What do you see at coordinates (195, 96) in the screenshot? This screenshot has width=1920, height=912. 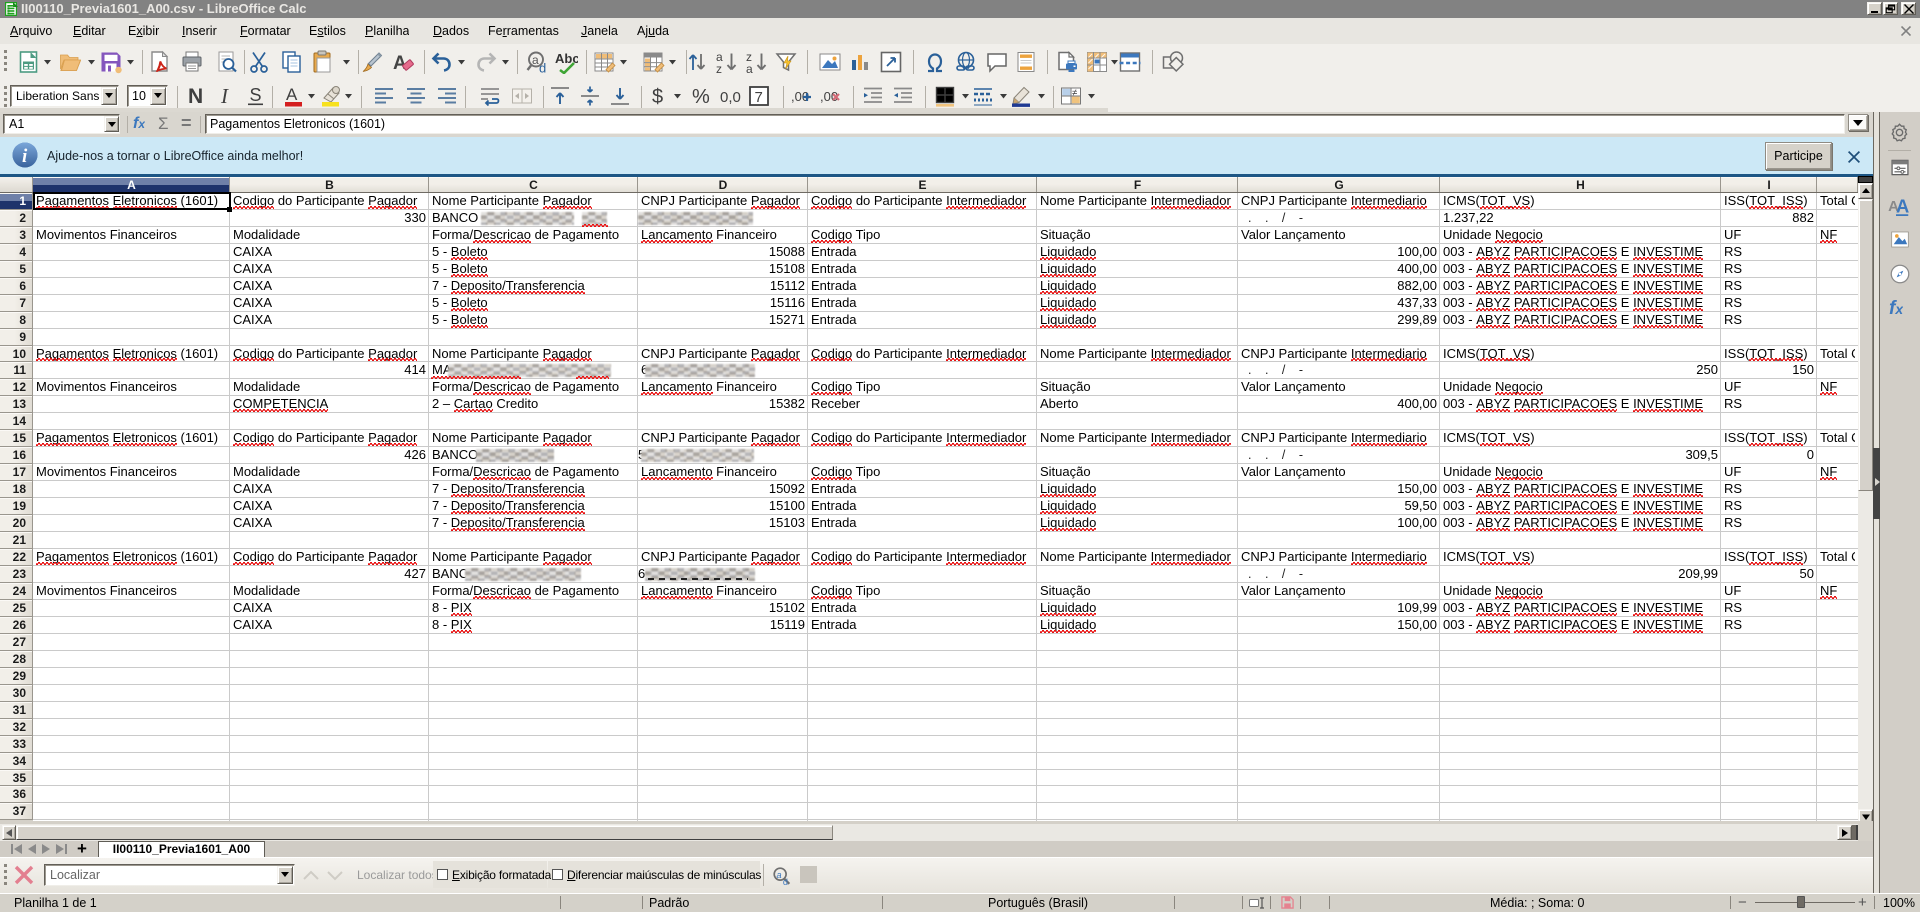 I see `svg-text: N` at bounding box center [195, 96].